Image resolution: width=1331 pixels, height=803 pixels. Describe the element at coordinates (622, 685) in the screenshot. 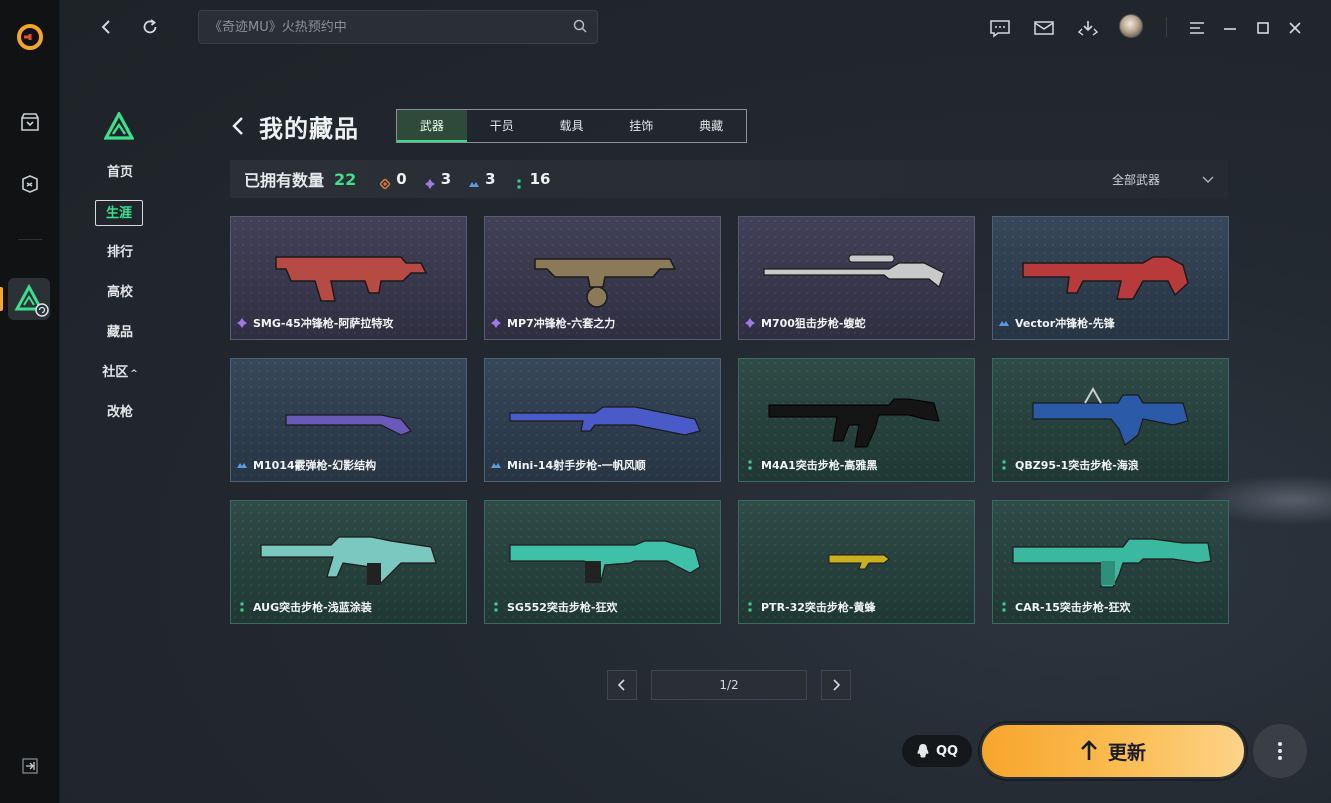

I see `prev-page-button` at that location.